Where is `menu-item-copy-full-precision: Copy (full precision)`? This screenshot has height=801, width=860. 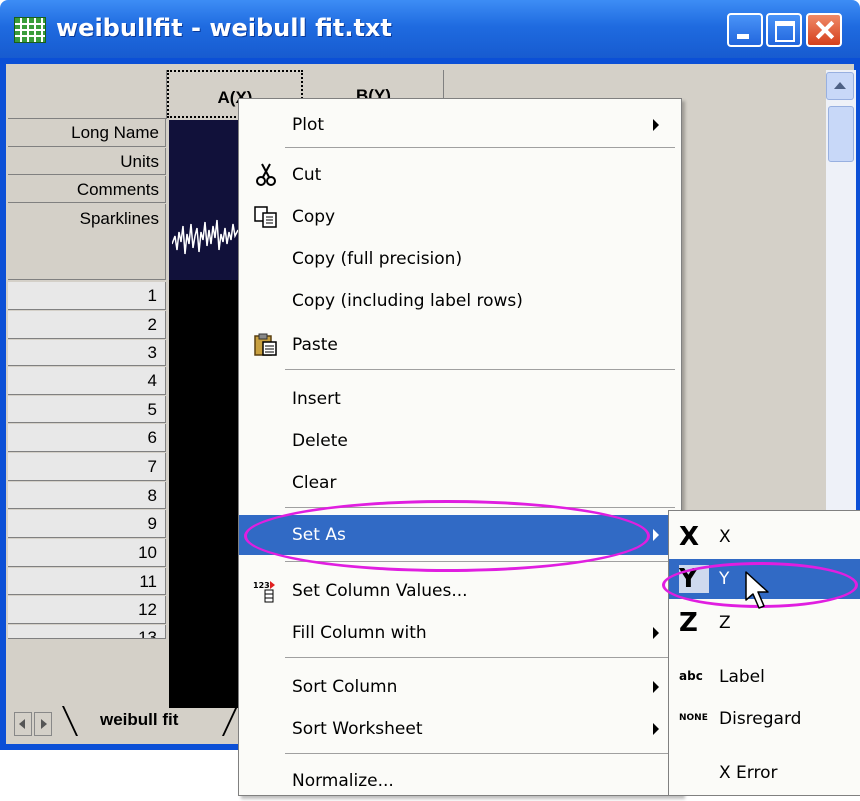 menu-item-copy-full-precision: Copy (full precision) is located at coordinates (460, 259).